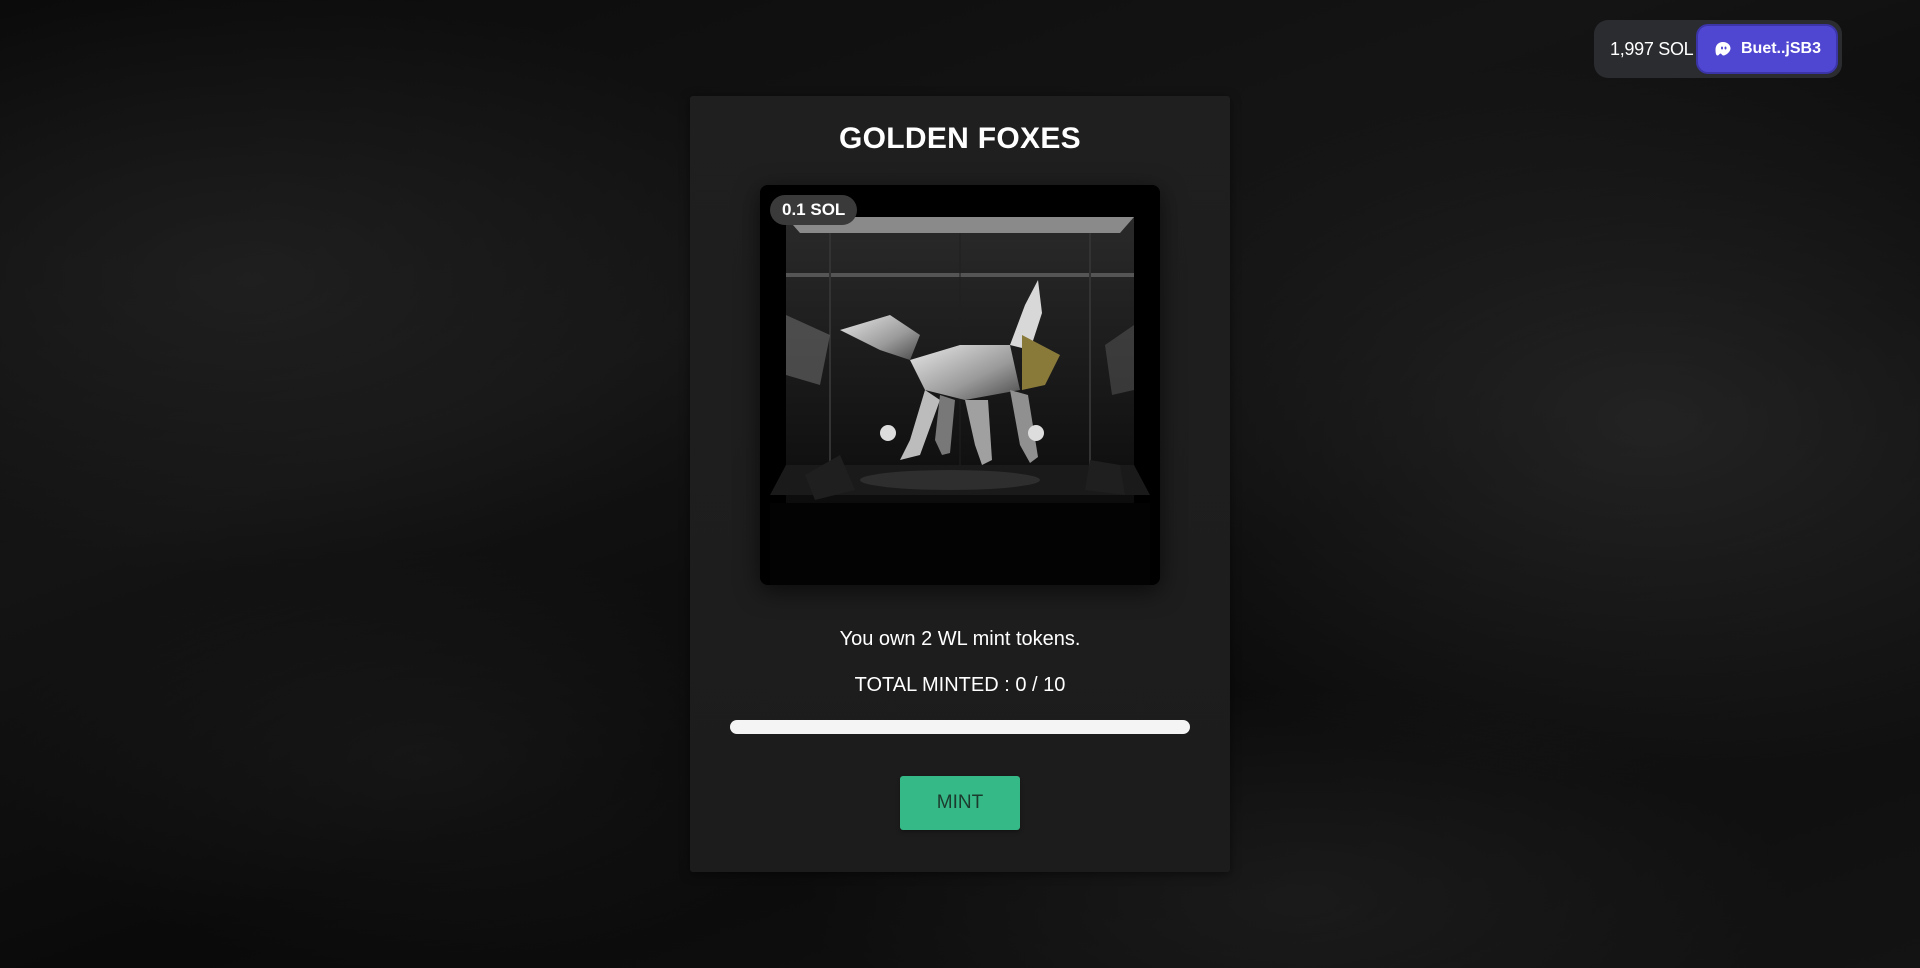 Image resolution: width=1920 pixels, height=968 pixels. What do you see at coordinates (1780, 48) in the screenshot?
I see `wallet-address: Buet..jSB3` at bounding box center [1780, 48].